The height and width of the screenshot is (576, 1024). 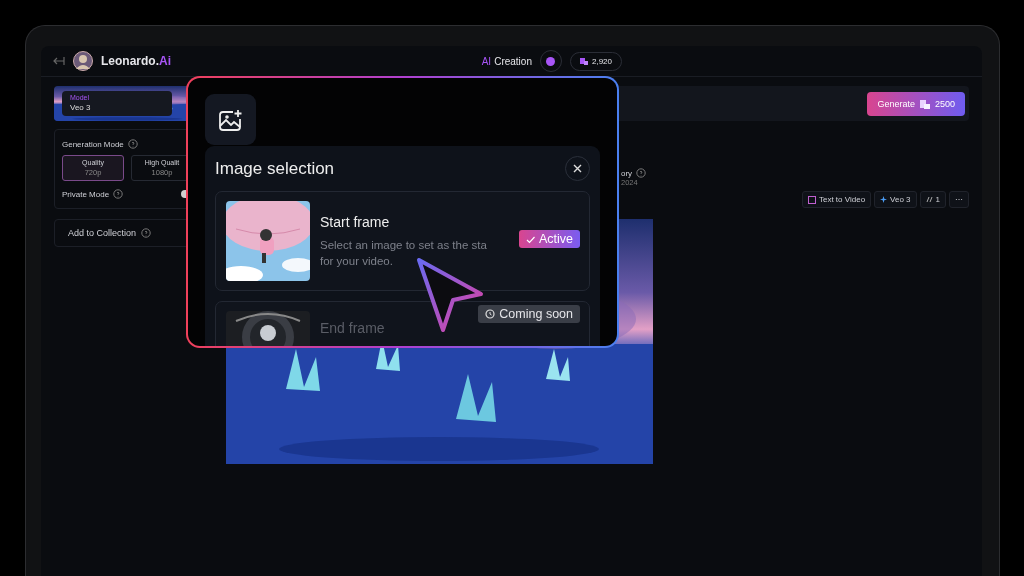 What do you see at coordinates (836, 199) in the screenshot?
I see `tag-chip: Text to Video` at bounding box center [836, 199].